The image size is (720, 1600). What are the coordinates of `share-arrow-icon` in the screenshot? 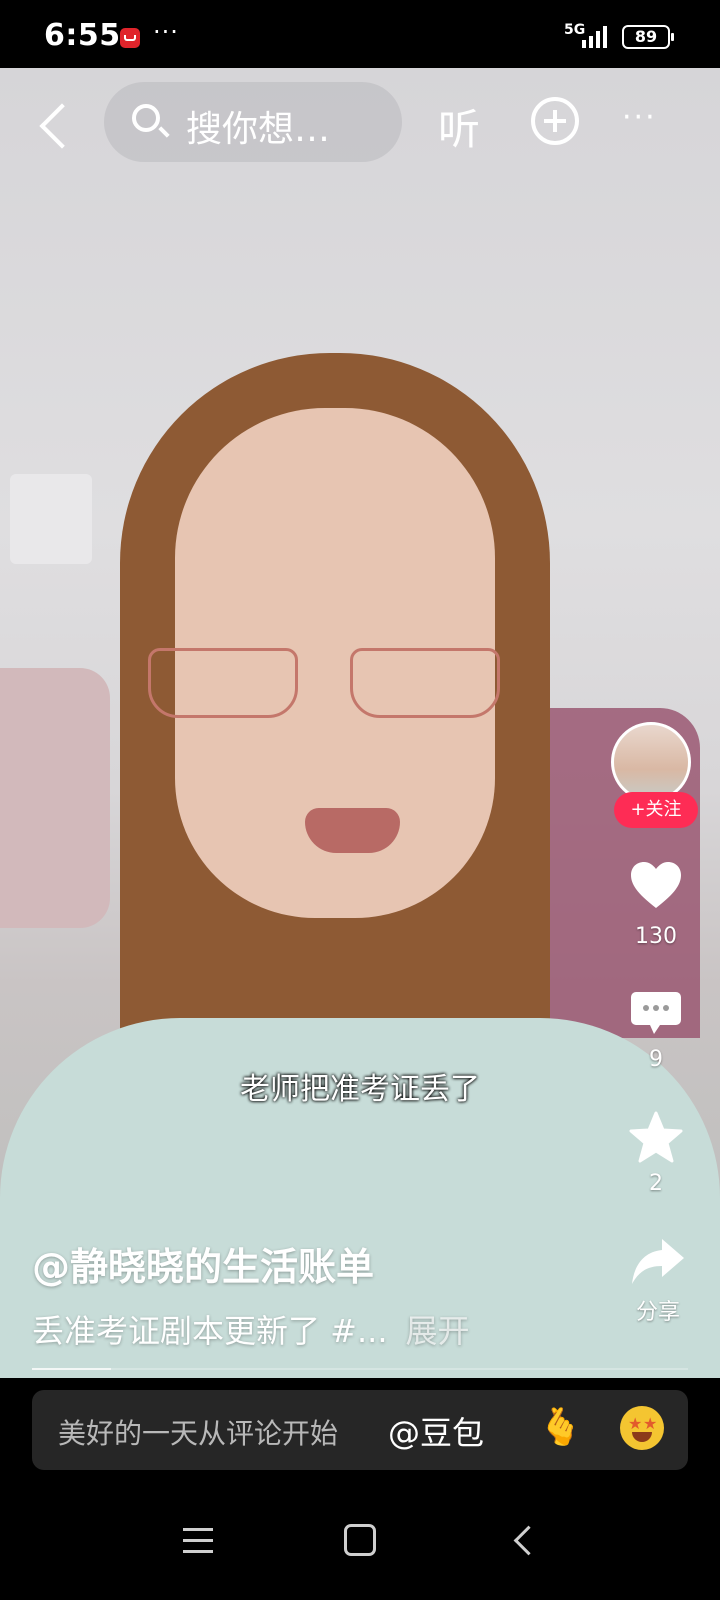 It's located at (658, 1262).